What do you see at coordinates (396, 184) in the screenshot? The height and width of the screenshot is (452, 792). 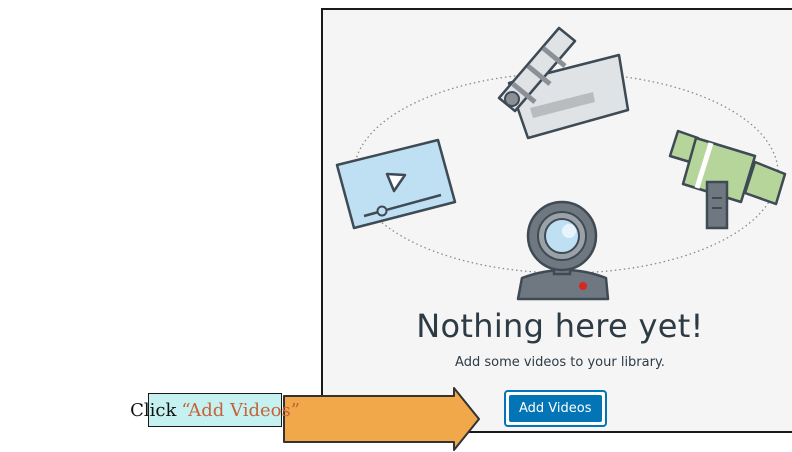 I see `video-player-icon` at bounding box center [396, 184].